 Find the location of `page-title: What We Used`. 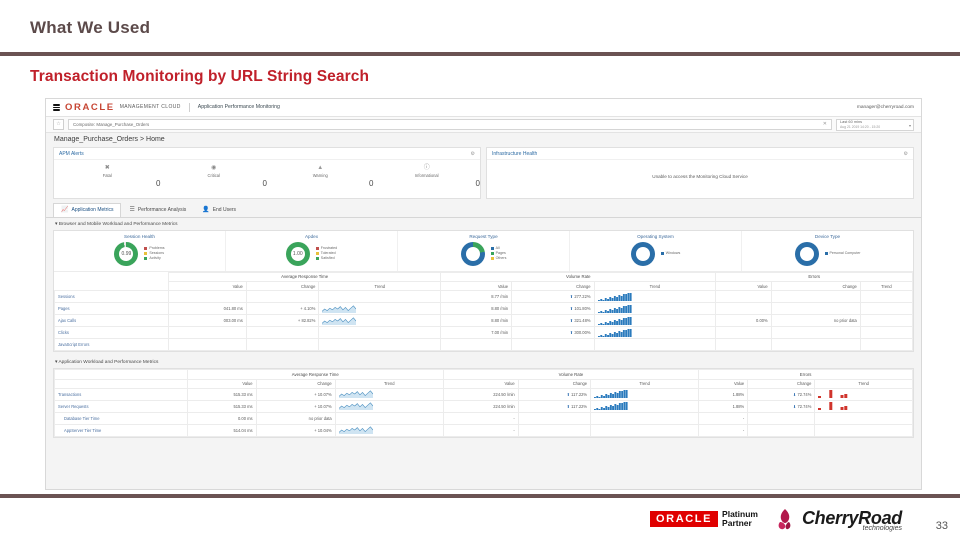

page-title: What We Used is located at coordinates (90, 27).